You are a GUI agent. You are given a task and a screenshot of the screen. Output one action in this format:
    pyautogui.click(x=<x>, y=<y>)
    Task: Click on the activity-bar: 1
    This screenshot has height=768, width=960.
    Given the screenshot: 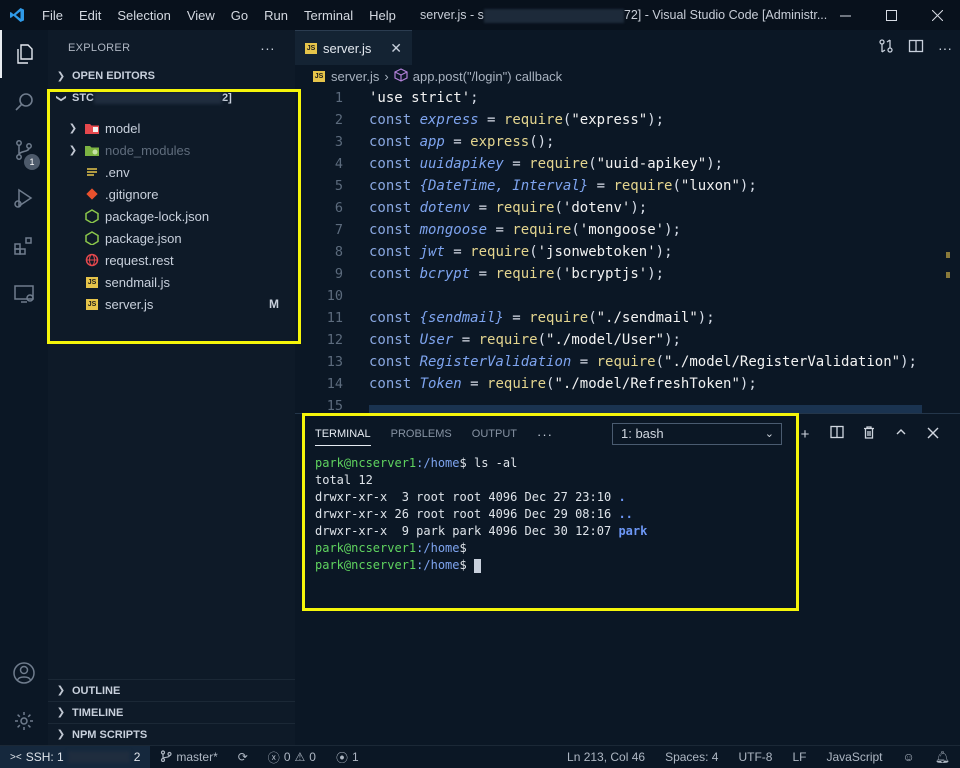 What is the action you would take?
    pyautogui.click(x=24, y=387)
    